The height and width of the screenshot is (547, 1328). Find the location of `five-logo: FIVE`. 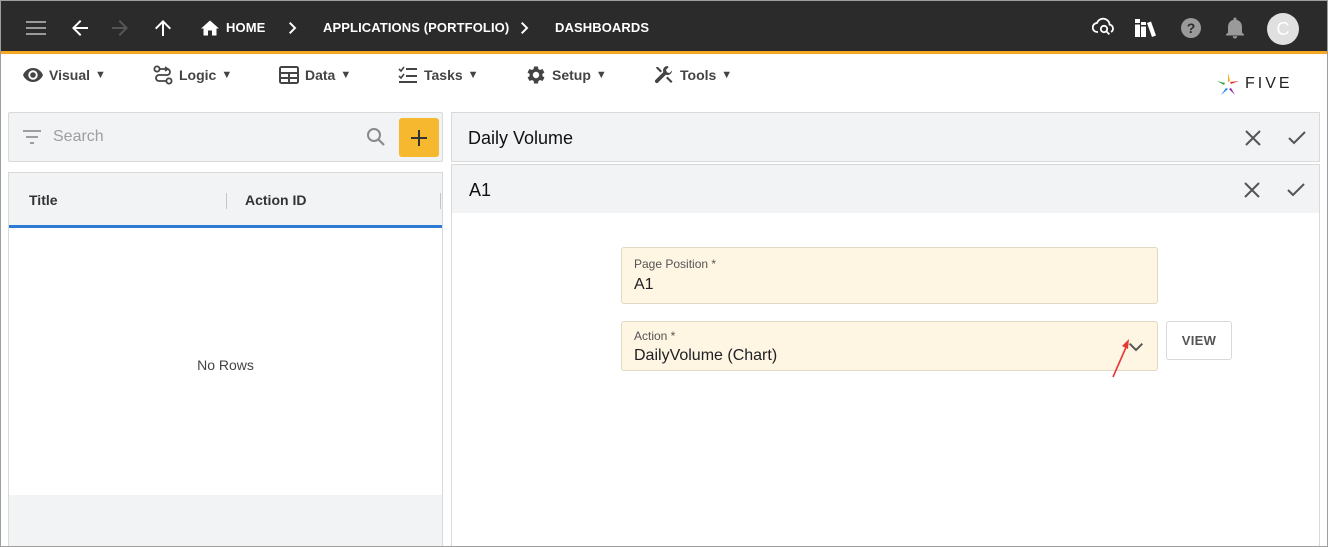

five-logo: FIVE is located at coordinates (1254, 84).